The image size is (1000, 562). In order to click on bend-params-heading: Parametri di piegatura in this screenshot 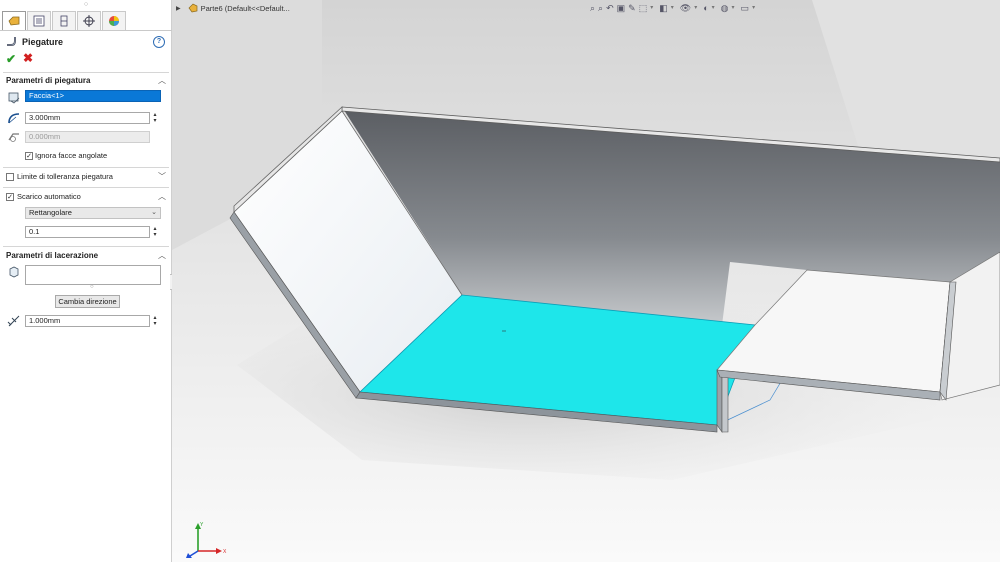, I will do `click(48, 81)`.